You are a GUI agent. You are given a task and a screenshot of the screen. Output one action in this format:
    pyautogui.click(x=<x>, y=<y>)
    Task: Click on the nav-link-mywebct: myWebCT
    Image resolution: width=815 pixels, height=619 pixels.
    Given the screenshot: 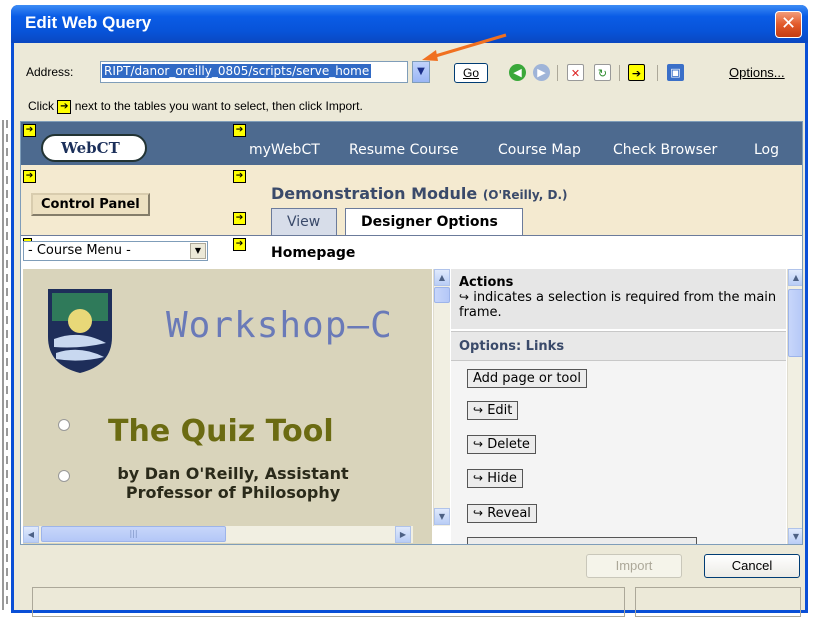 What is the action you would take?
    pyautogui.click(x=284, y=150)
    